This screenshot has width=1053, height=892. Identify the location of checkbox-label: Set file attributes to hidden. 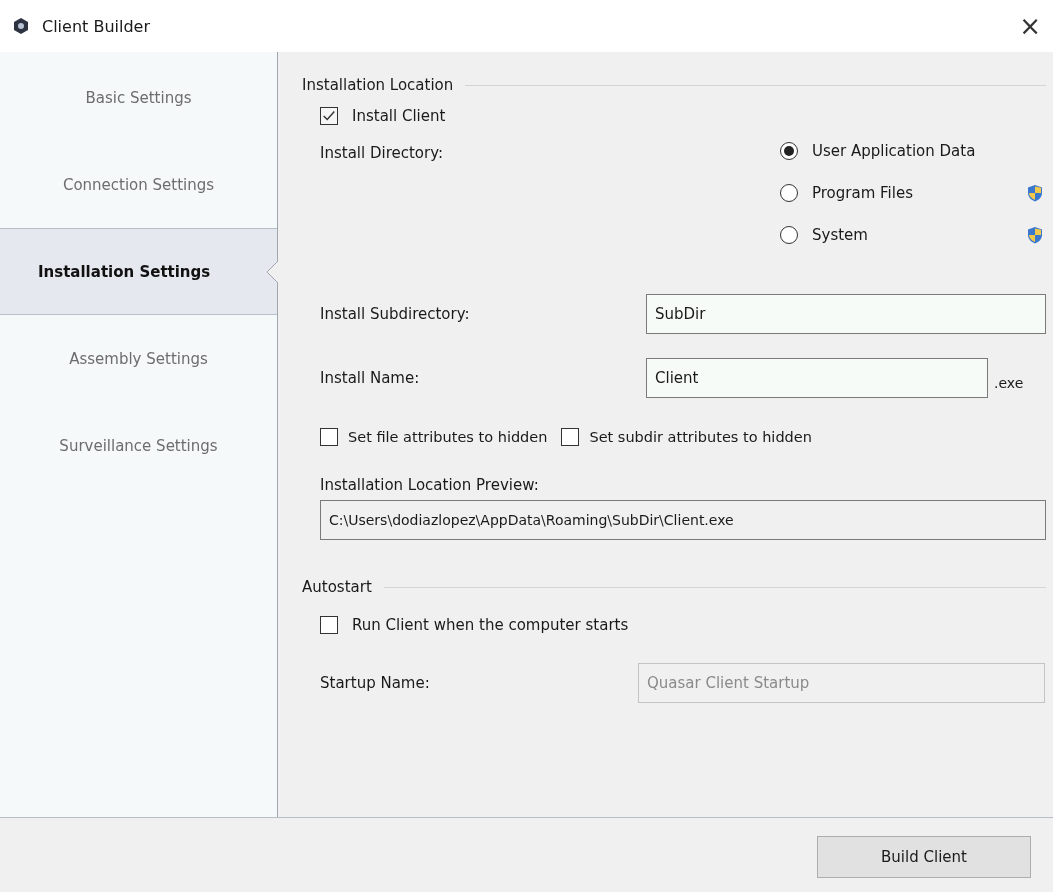
(448, 437).